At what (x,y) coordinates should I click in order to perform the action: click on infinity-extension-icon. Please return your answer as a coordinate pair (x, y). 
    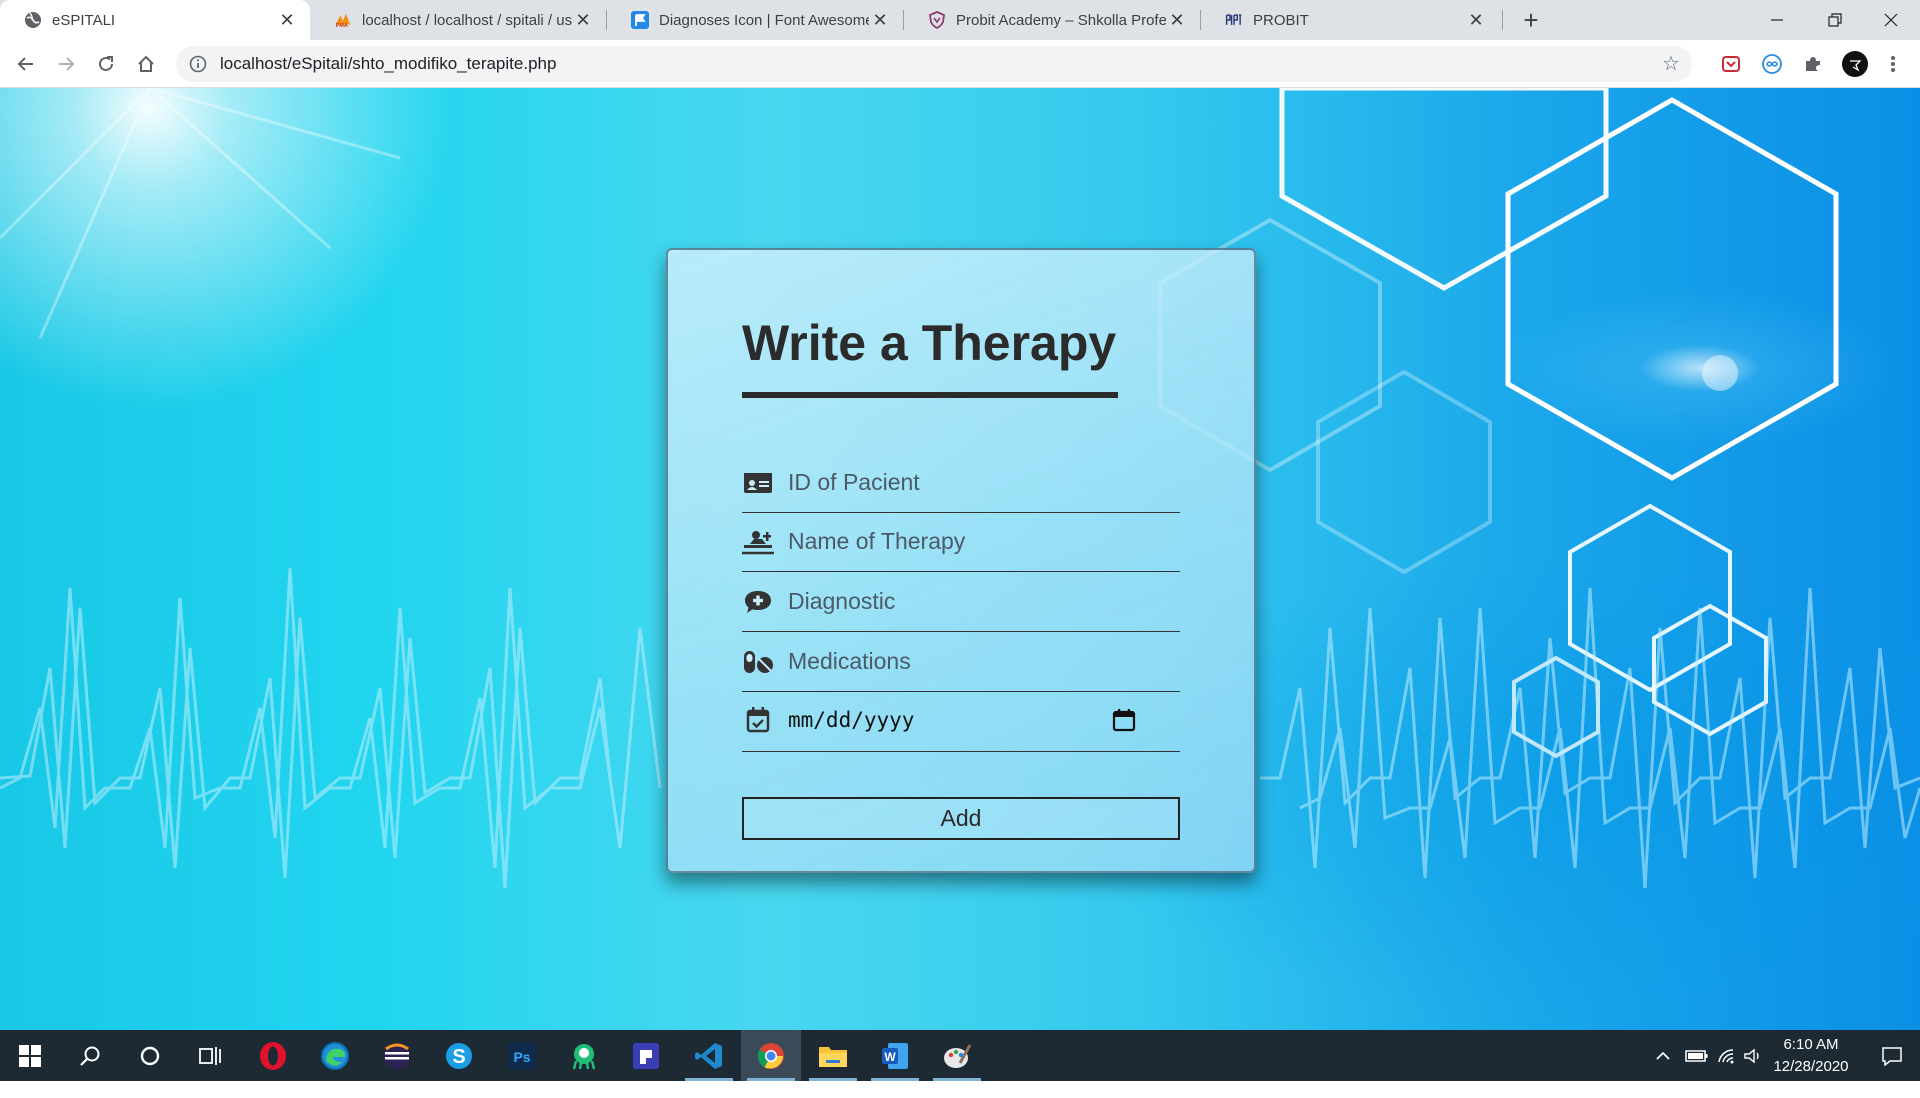
    Looking at the image, I should click on (1772, 64).